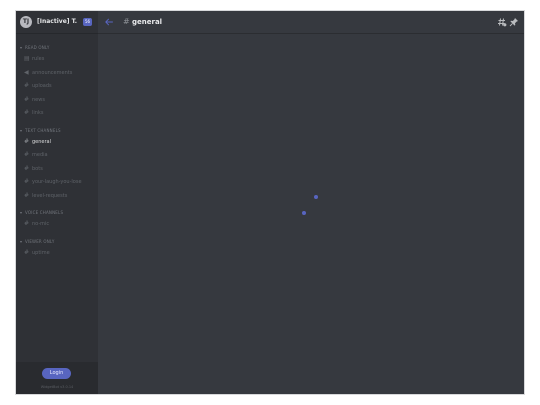 The height and width of the screenshot is (405, 540). Describe the element at coordinates (57, 241) in the screenshot. I see `category-header: ▾ VIEWER ONLY` at that location.